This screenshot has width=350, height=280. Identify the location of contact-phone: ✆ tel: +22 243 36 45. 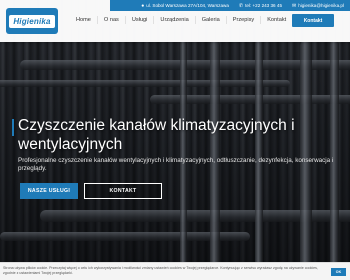
(260, 6).